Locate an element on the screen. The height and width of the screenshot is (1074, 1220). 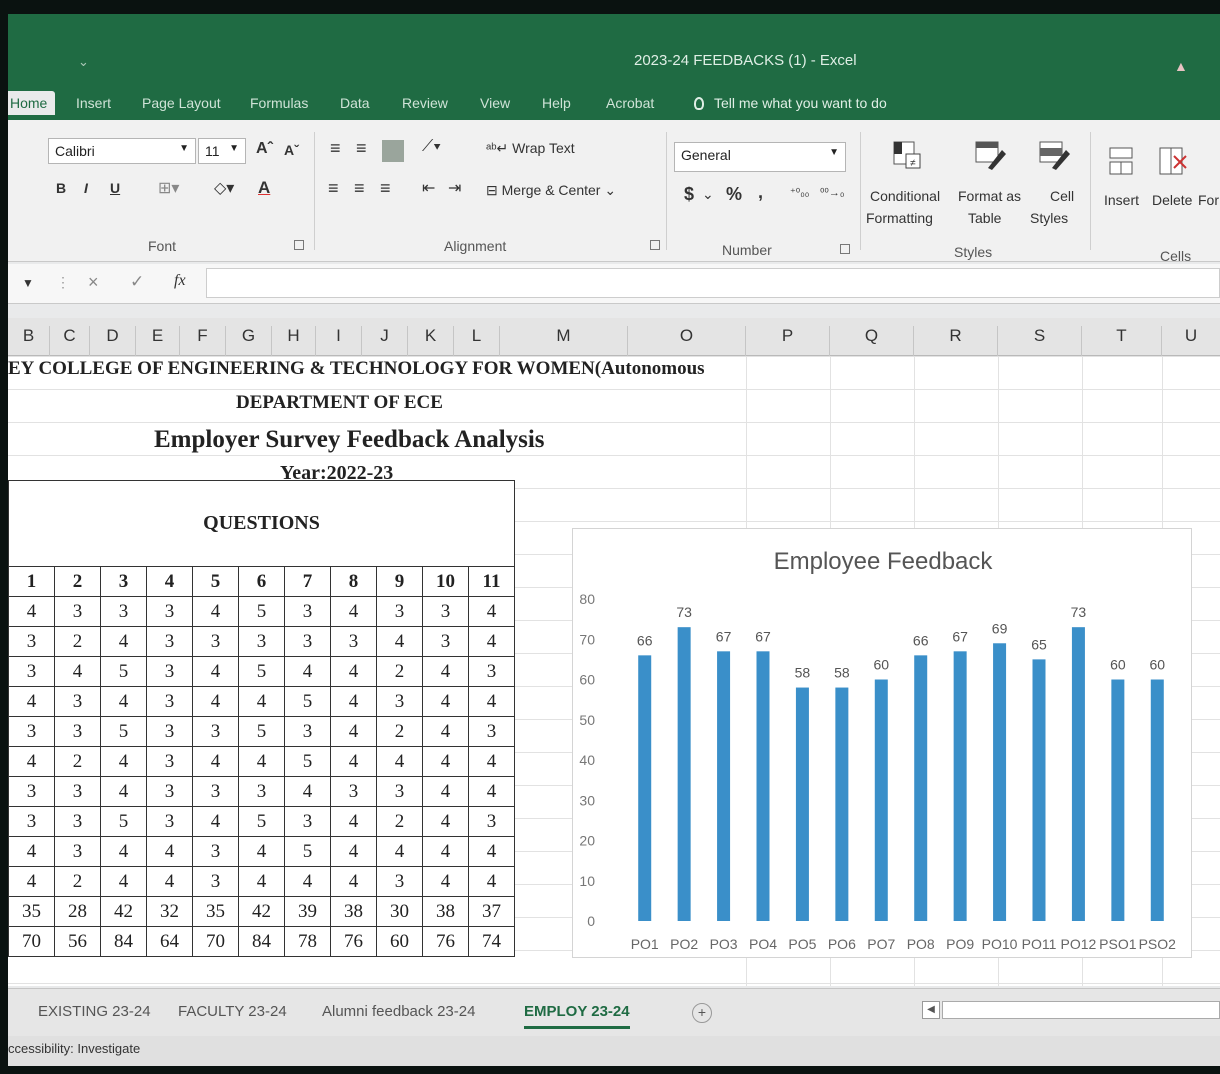
font-name-select: Calibri ▼ is located at coordinates (122, 151).